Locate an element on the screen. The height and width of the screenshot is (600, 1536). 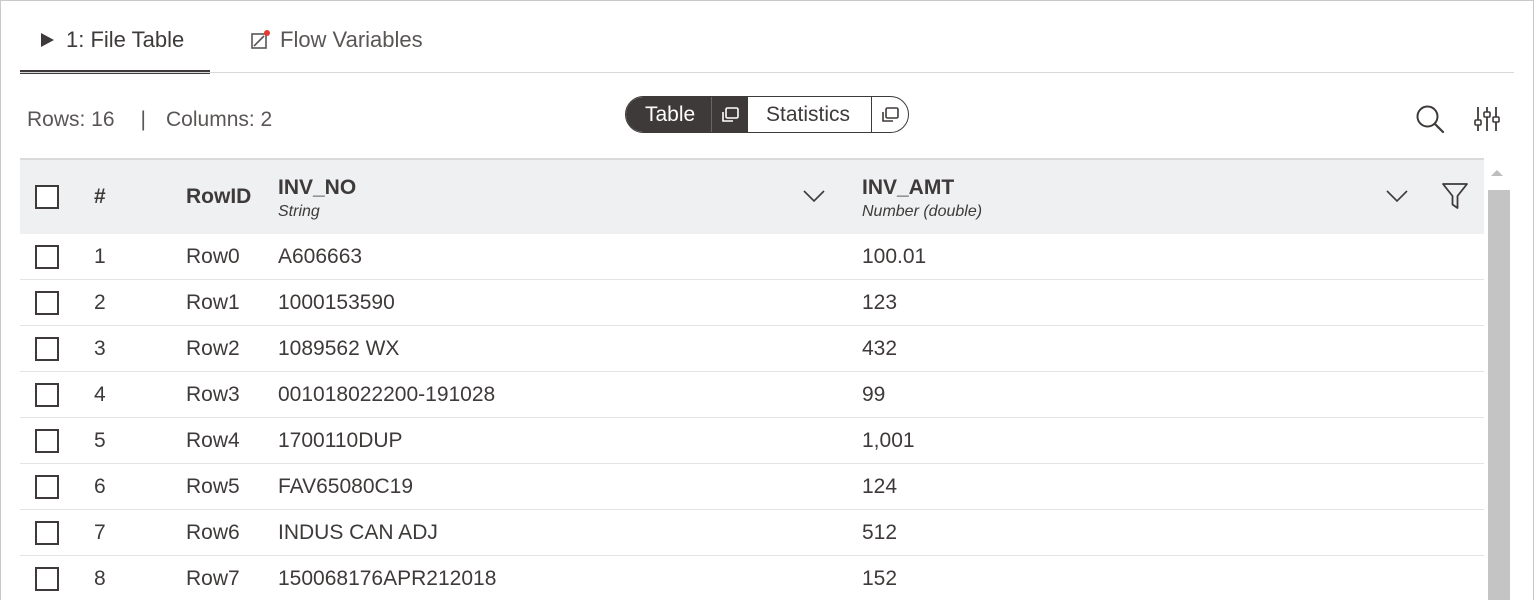
header-inv-amt: INV_AMT Number (double) is located at coordinates (922, 198).